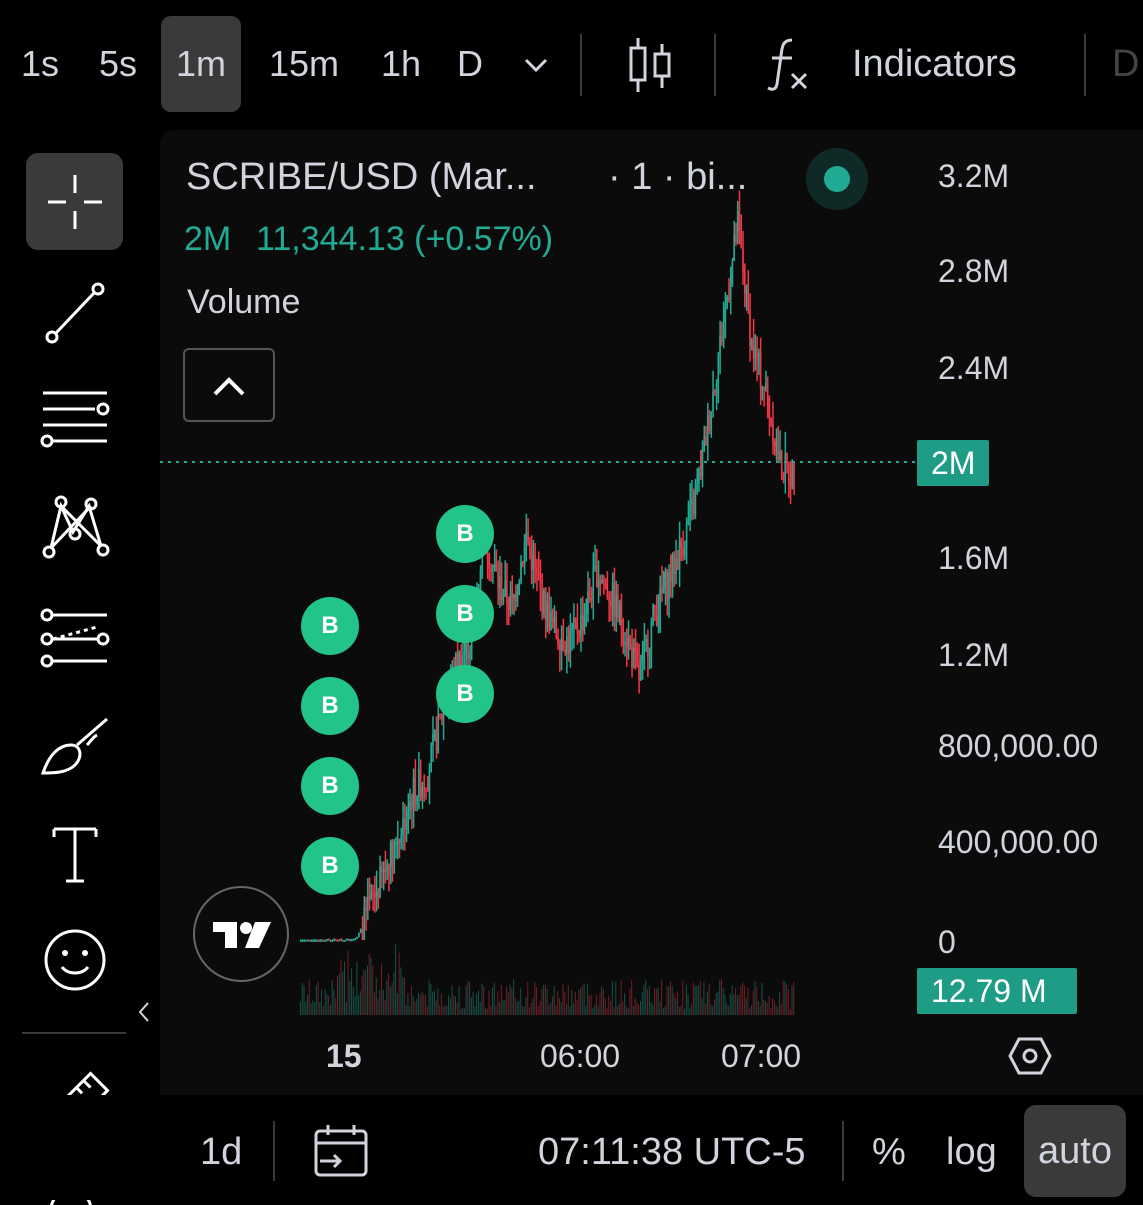 The width and height of the screenshot is (1143, 1205). What do you see at coordinates (1018, 842) in the screenshot?
I see `price-axis-label: 400,000.00` at bounding box center [1018, 842].